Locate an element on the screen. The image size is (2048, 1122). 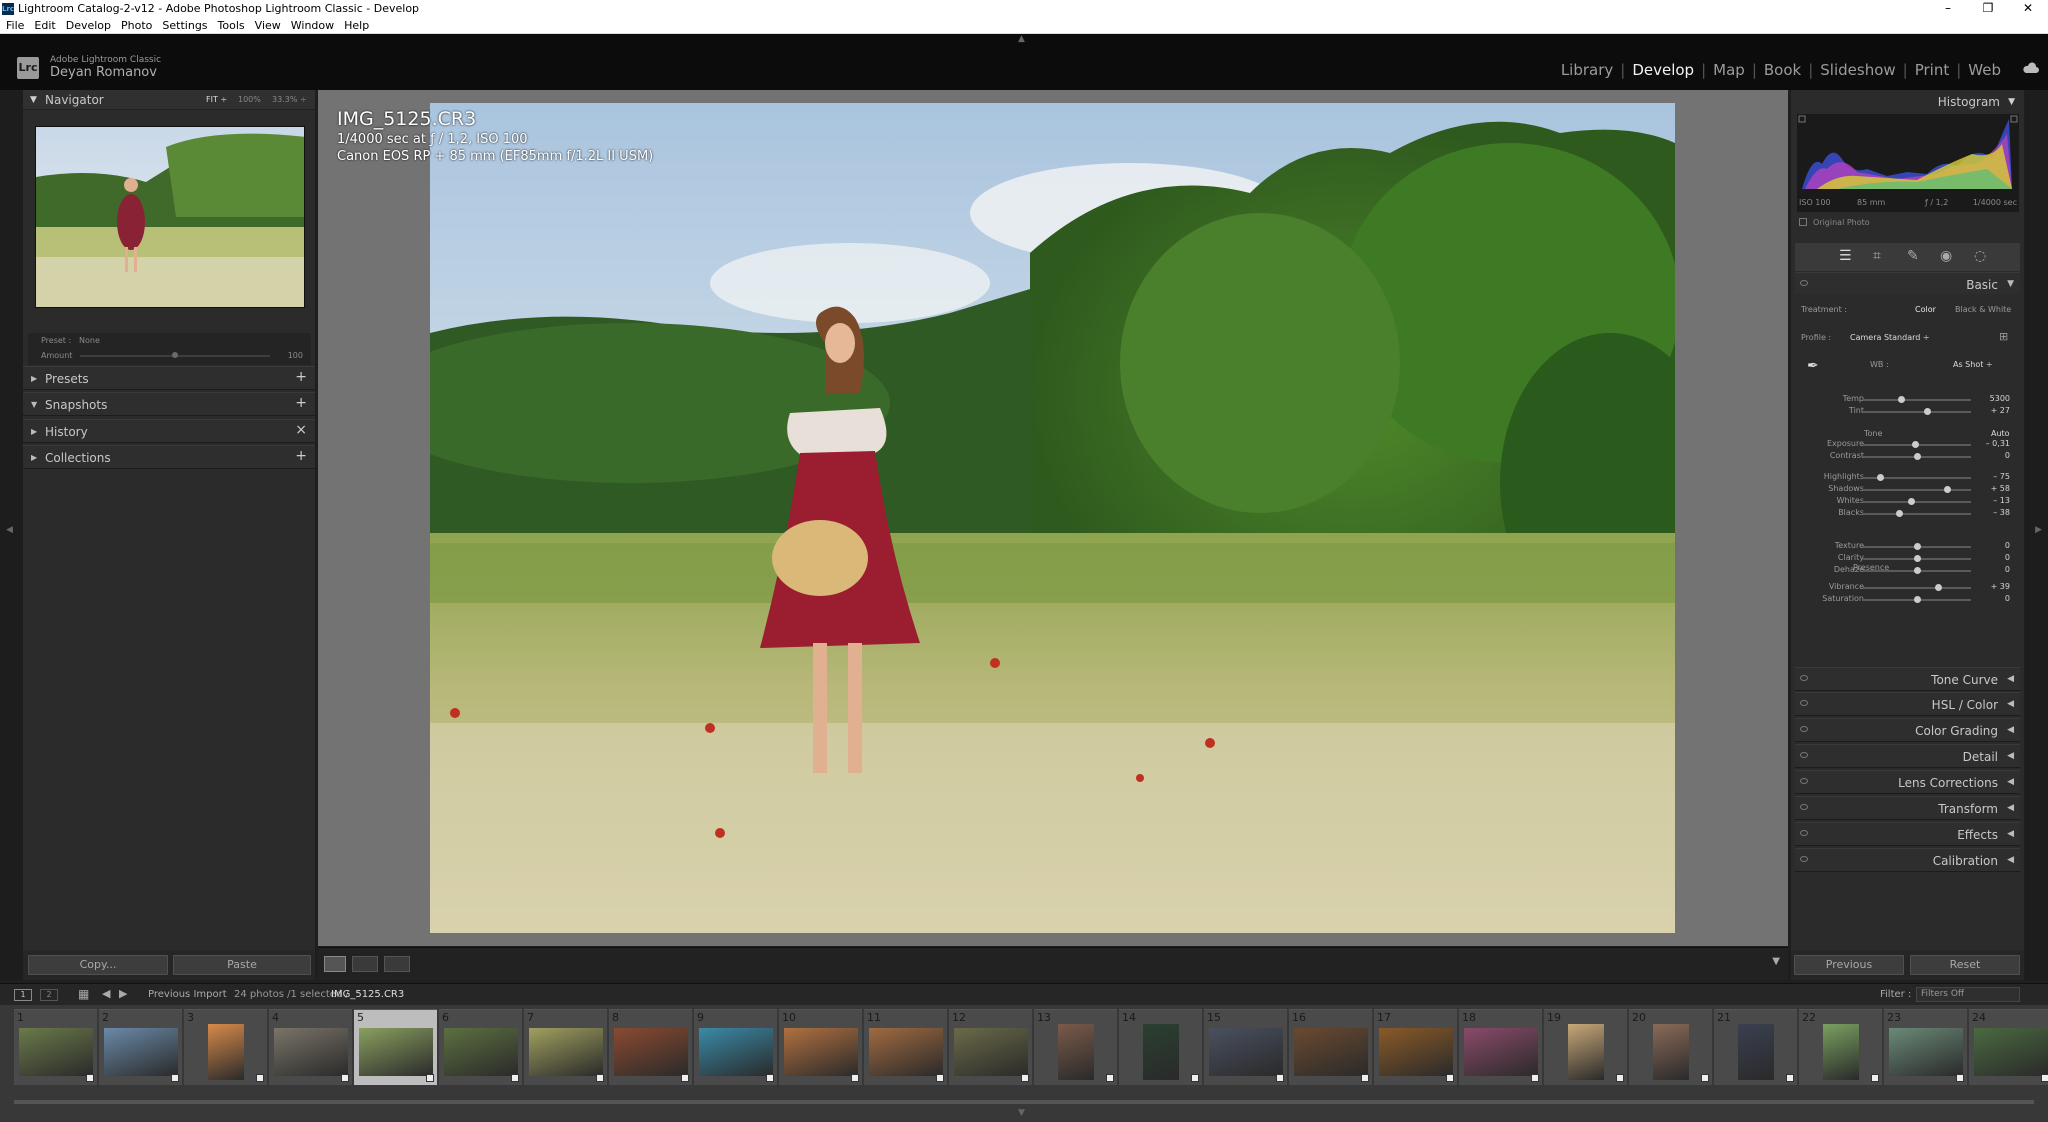
zoom-fit: FIT ÷ is located at coordinates (216, 99).